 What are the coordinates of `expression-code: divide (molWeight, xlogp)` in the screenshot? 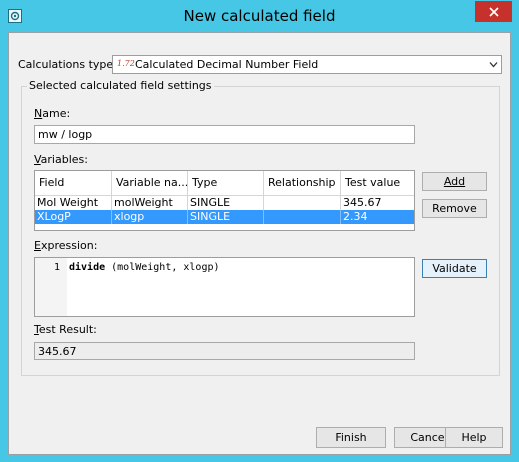 It's located at (144, 267).